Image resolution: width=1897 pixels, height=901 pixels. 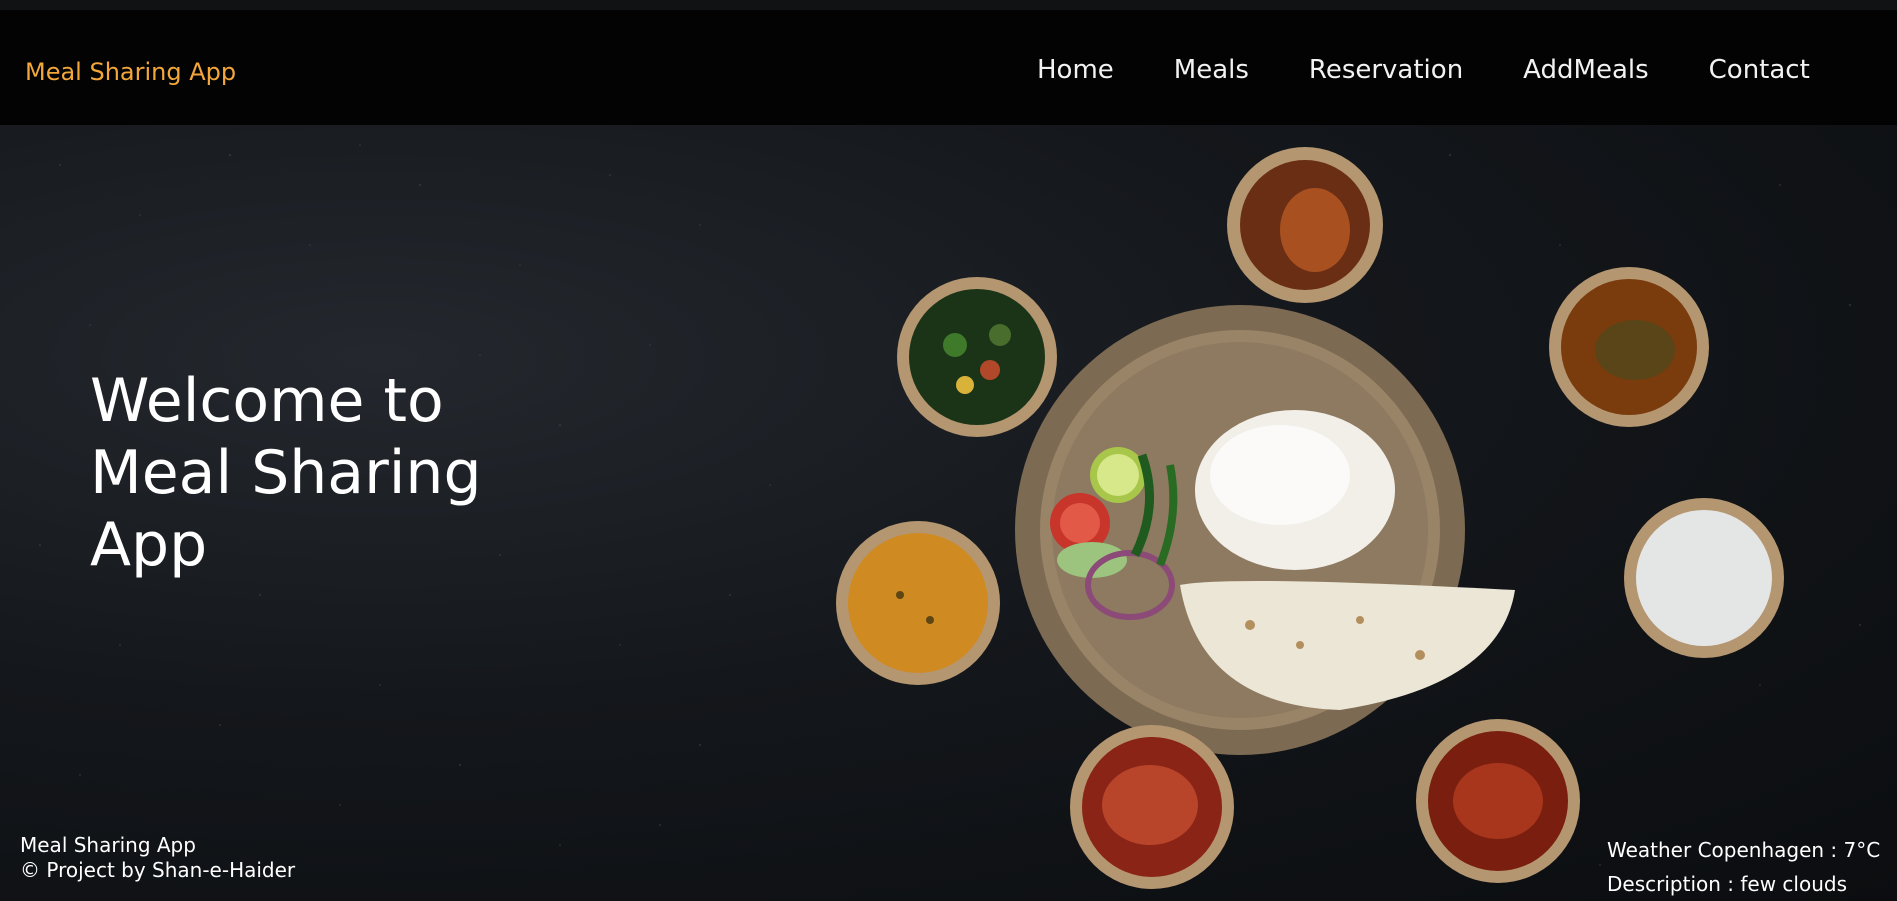 I want to click on hero-title: Welcome to Meal Sharing App, so click(x=286, y=473).